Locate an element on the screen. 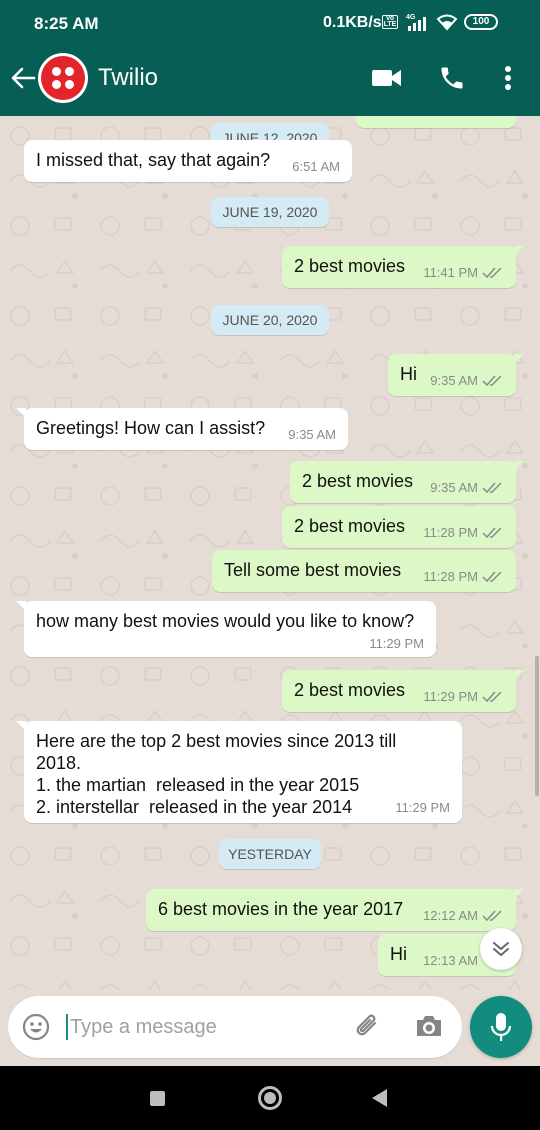 This screenshot has width=540, height=1130. triangle-back-icon is located at coordinates (379, 1098).